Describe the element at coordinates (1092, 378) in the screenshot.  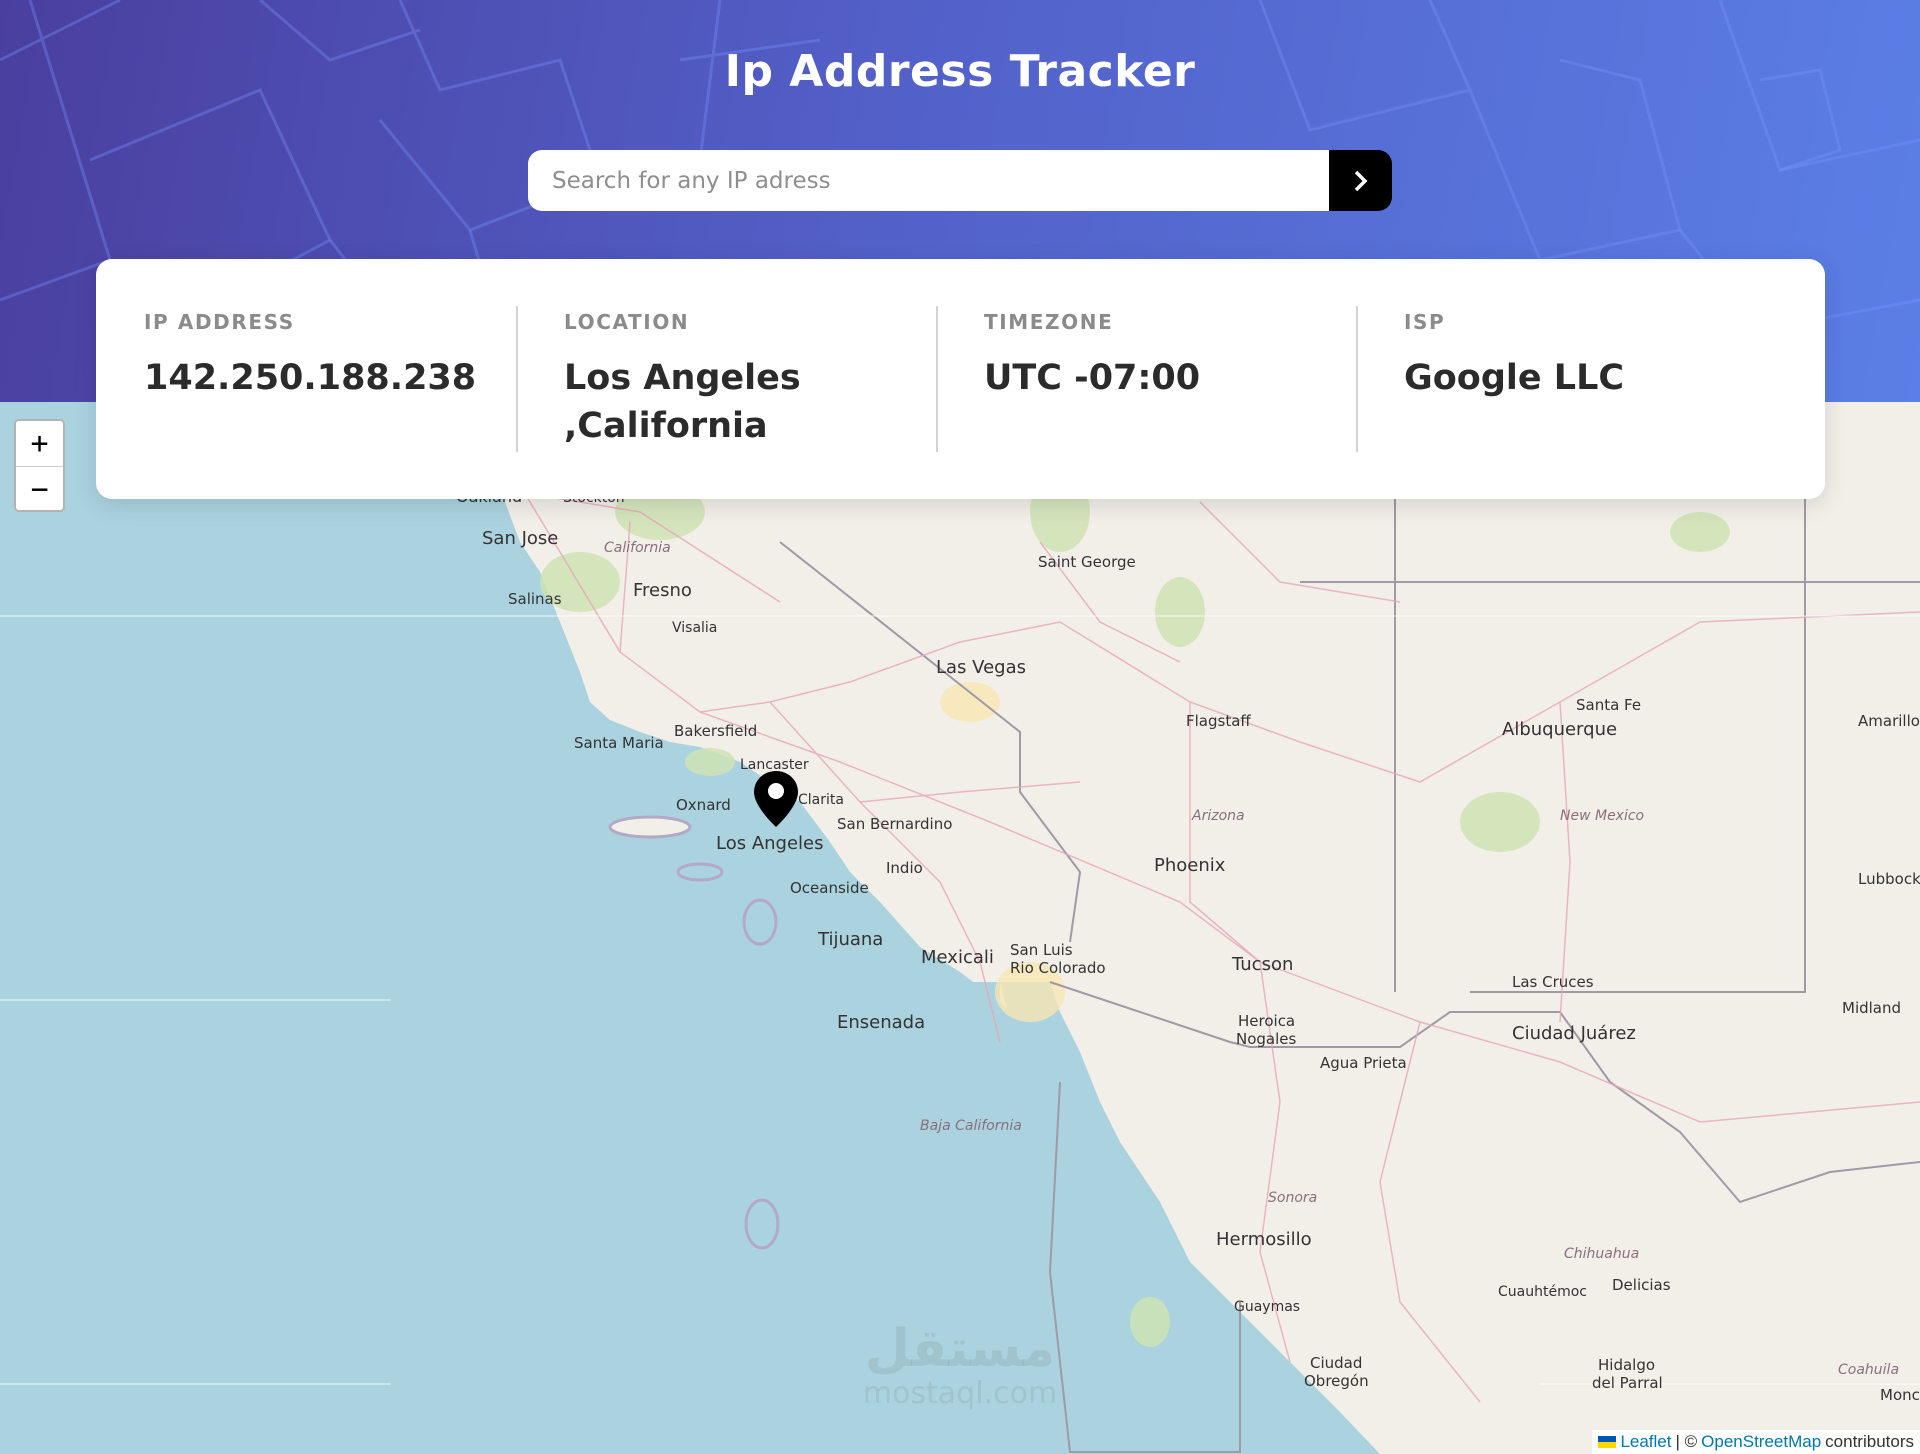
I see `stat-value: UTC -07:00` at that location.